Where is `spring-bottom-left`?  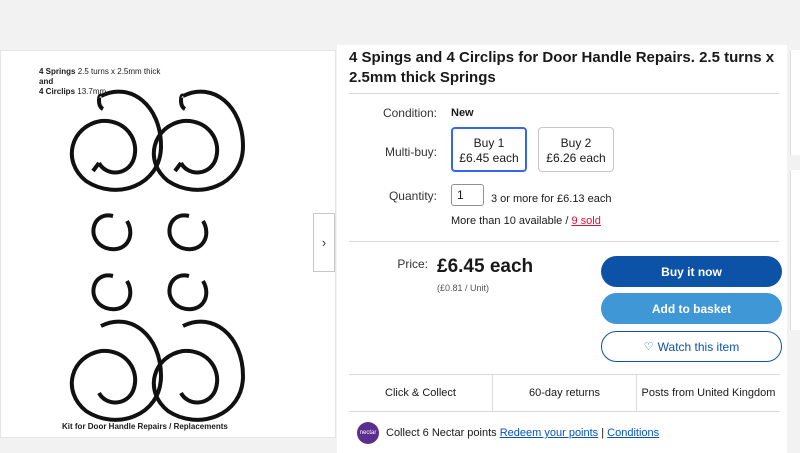
spring-bottom-left is located at coordinates (116, 370).